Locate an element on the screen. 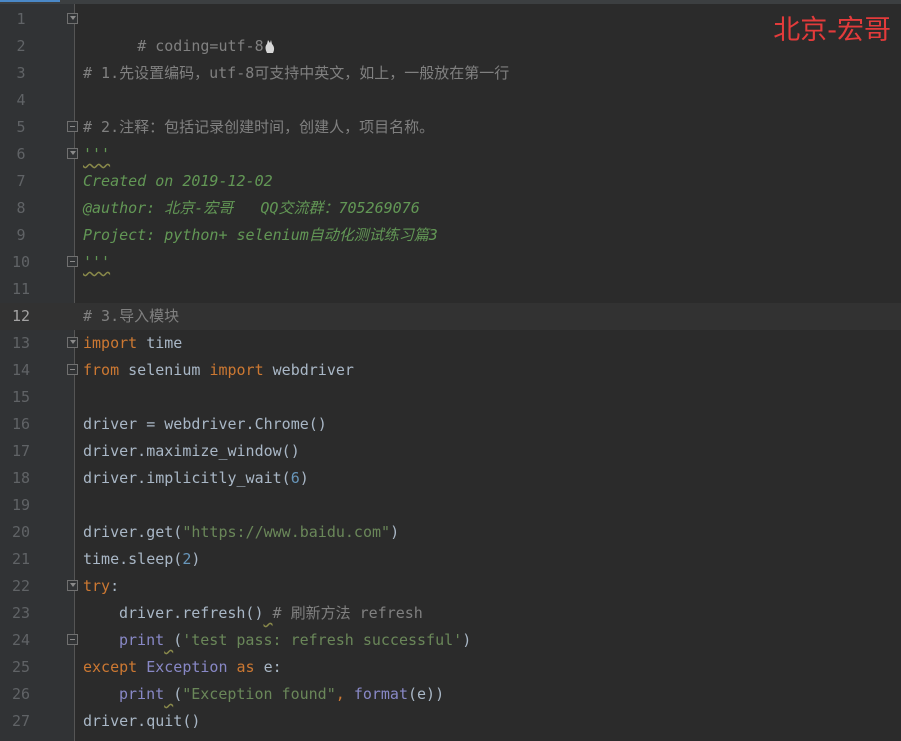 Image resolution: width=901 pixels, height=741 pixels. code-line-3: 3 # 1.先设置编码，utf-8可支持中英文，如上，一般放在第一行 is located at coordinates (450, 73).